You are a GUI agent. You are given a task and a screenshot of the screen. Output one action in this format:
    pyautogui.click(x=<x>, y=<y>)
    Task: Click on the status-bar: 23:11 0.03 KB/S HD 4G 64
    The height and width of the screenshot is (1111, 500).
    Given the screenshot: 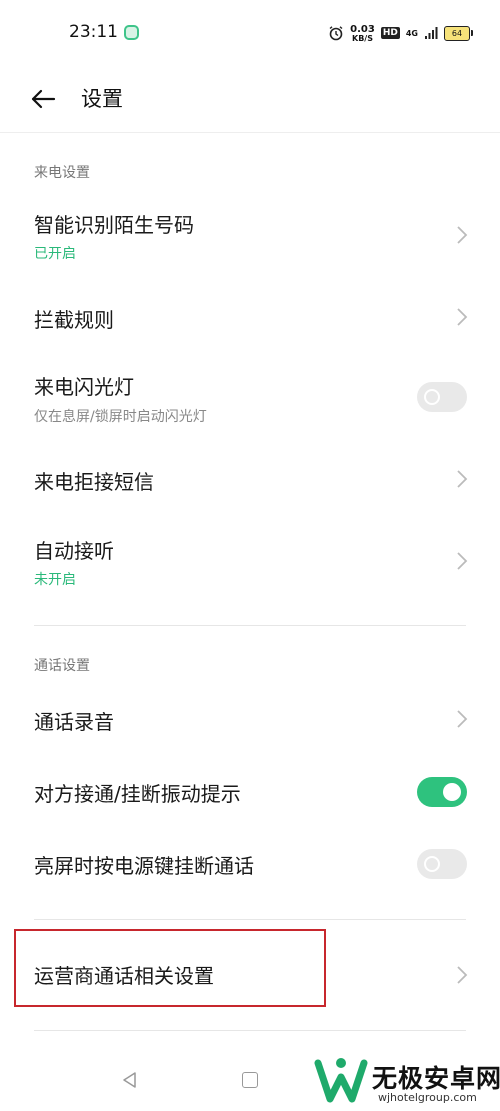 What is the action you would take?
    pyautogui.click(x=250, y=33)
    